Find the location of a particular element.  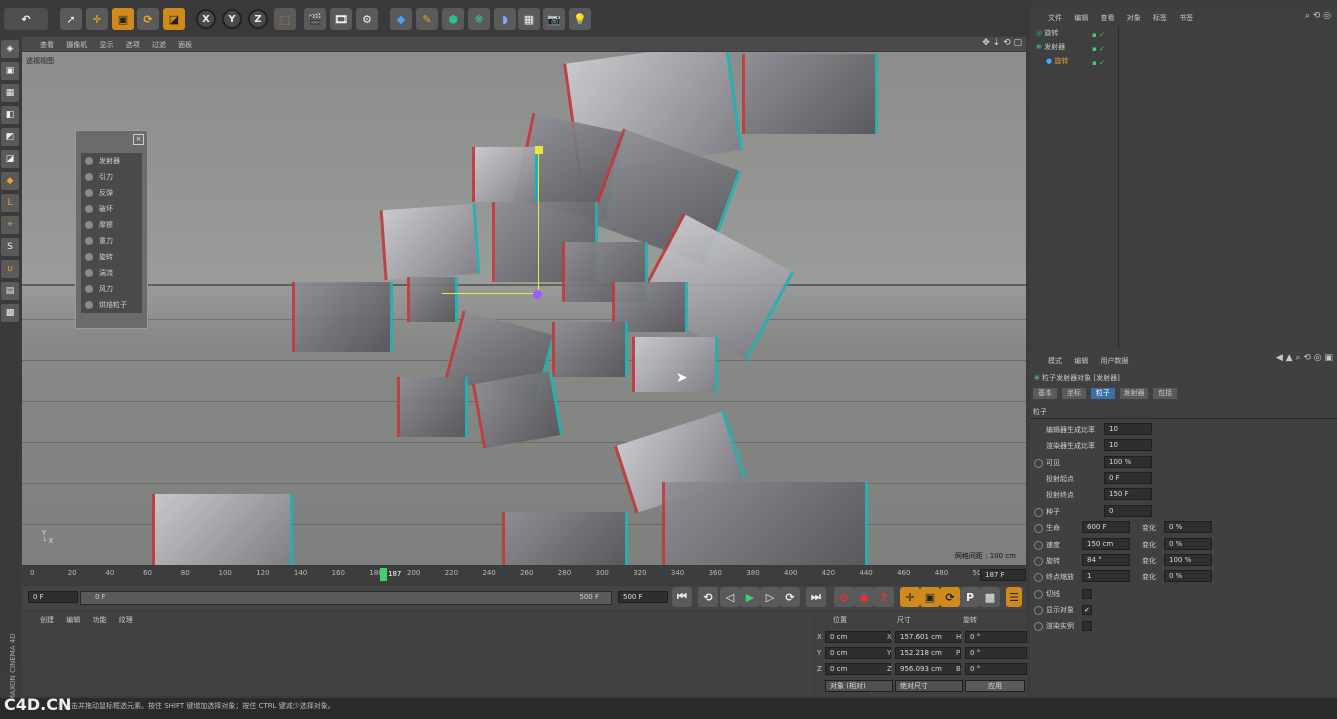

am-nav-icons: ◀ ▲ ⌕ ⟲ ◎ ▣ is located at coordinates (1304, 358).